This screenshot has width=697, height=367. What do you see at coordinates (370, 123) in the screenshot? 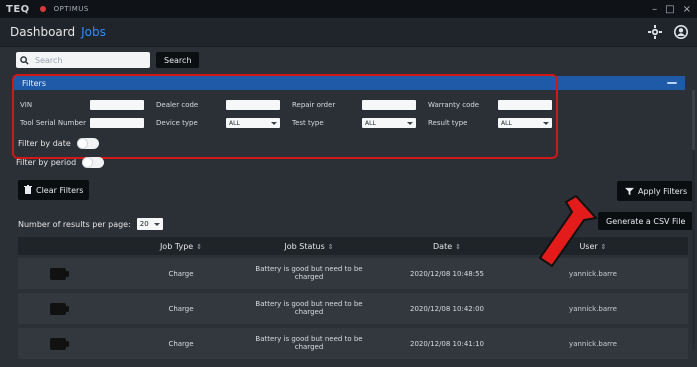
I see `test-type-value: ALL` at bounding box center [370, 123].